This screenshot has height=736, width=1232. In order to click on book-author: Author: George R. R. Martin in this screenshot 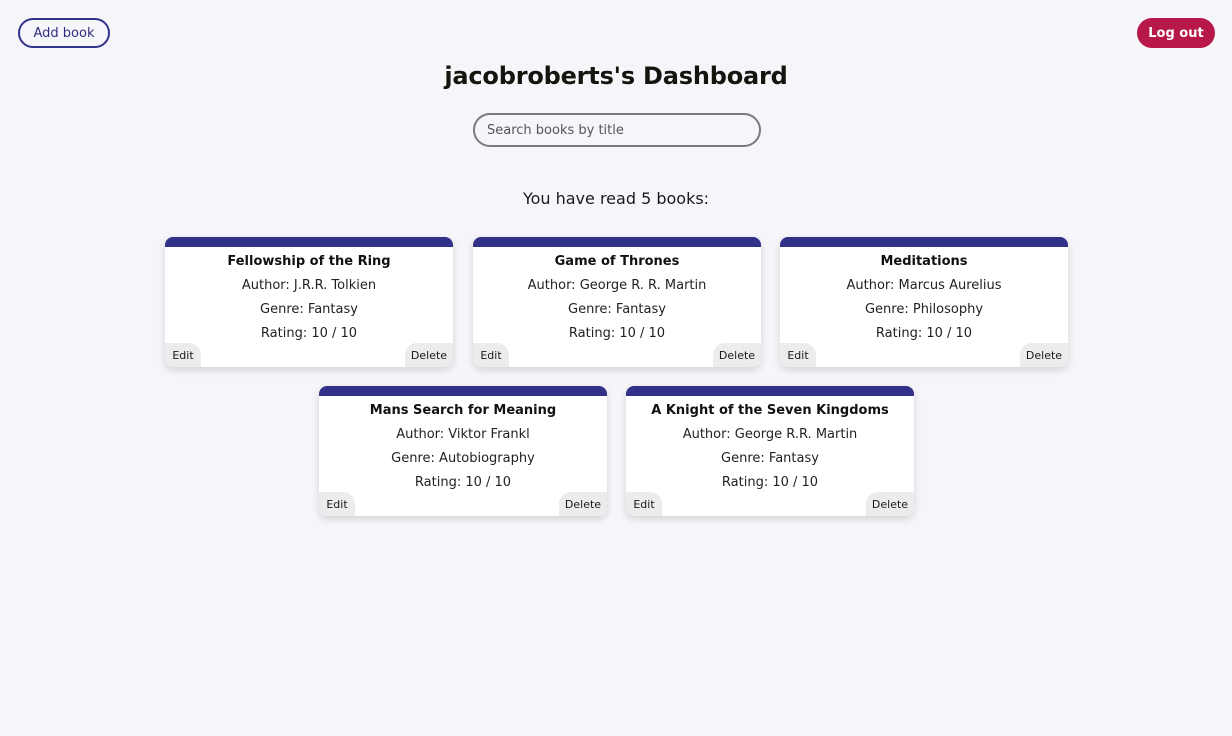, I will do `click(617, 285)`.